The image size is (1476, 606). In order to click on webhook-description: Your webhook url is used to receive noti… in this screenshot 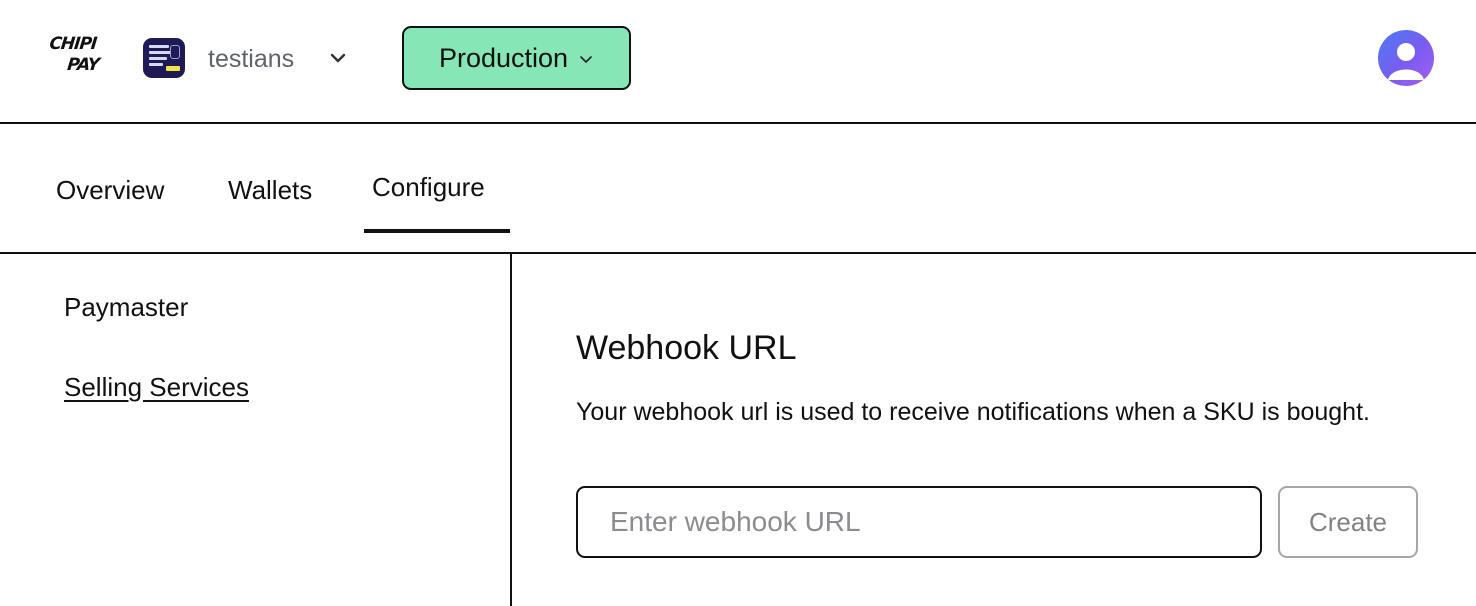, I will do `click(973, 412)`.